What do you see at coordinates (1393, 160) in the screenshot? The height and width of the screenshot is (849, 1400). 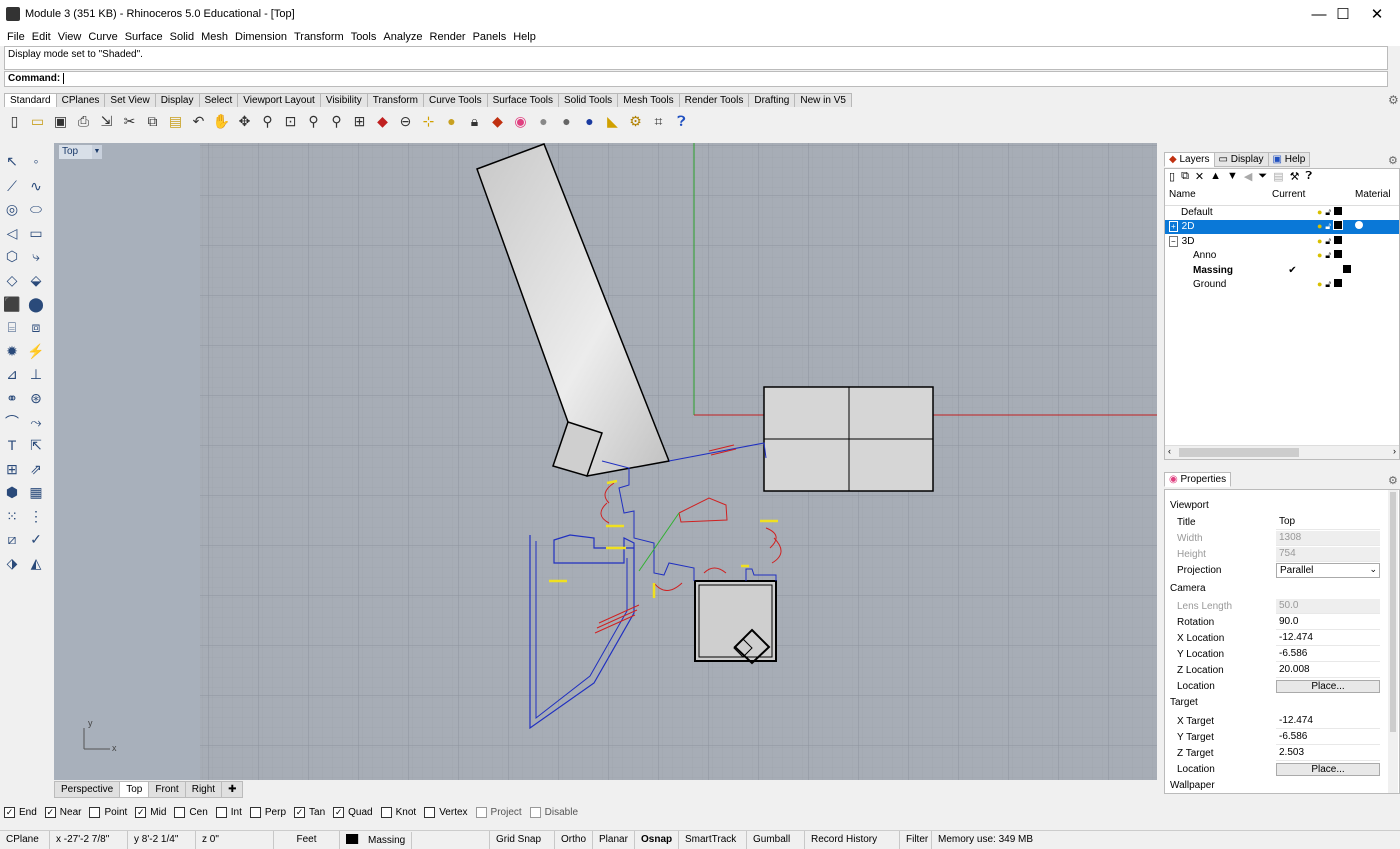 I see `panel-options-gear-icon: ⚙` at bounding box center [1393, 160].